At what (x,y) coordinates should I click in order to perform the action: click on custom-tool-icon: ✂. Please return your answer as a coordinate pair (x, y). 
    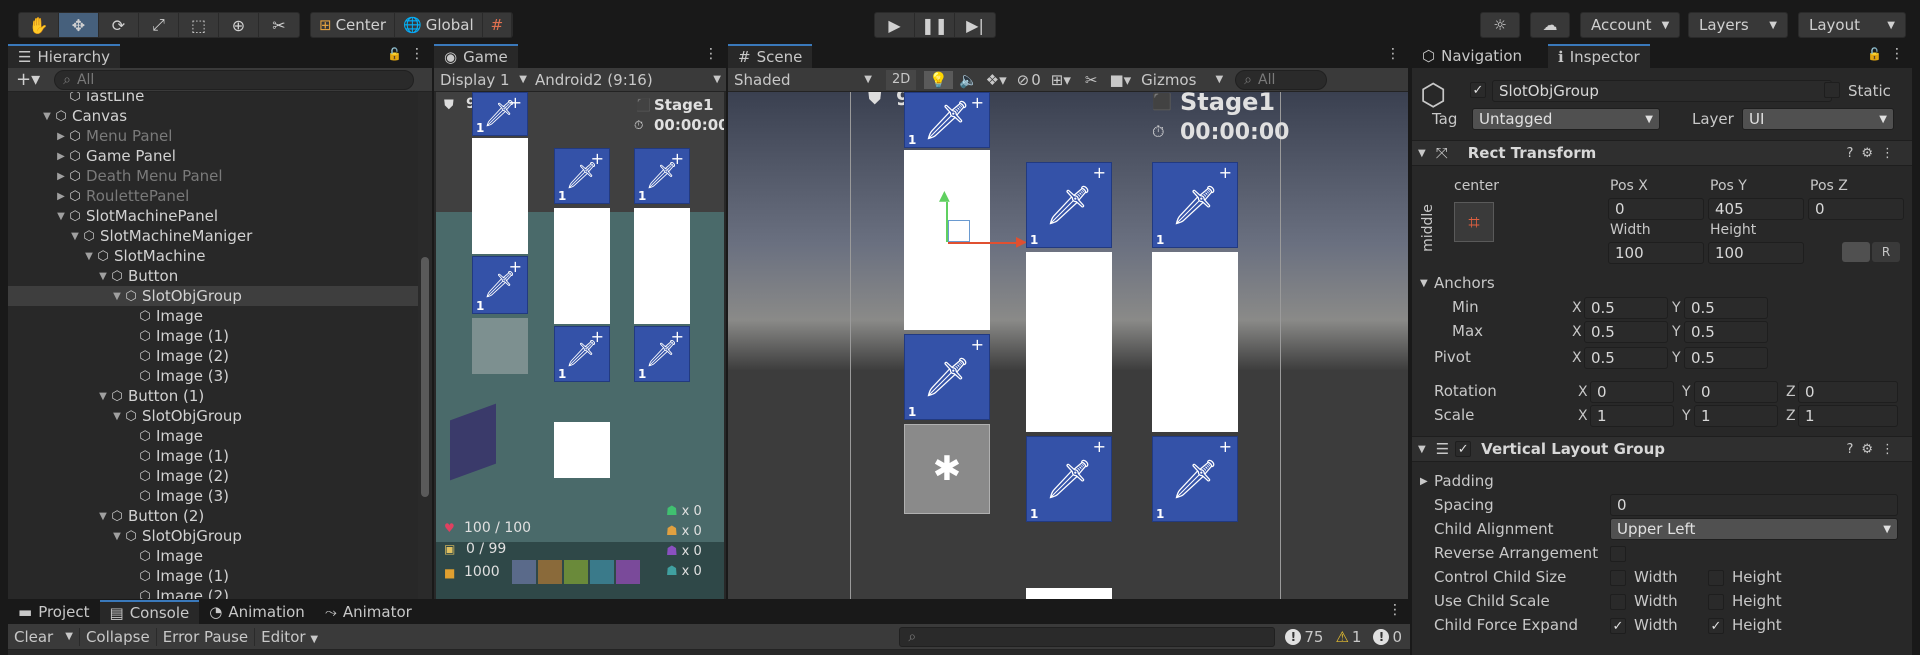
    Looking at the image, I should click on (279, 25).